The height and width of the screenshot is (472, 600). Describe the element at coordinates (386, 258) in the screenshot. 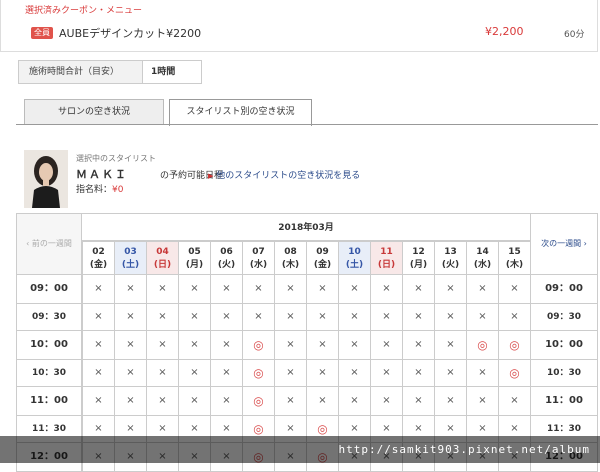

I see `day-header: 11 (日)` at that location.